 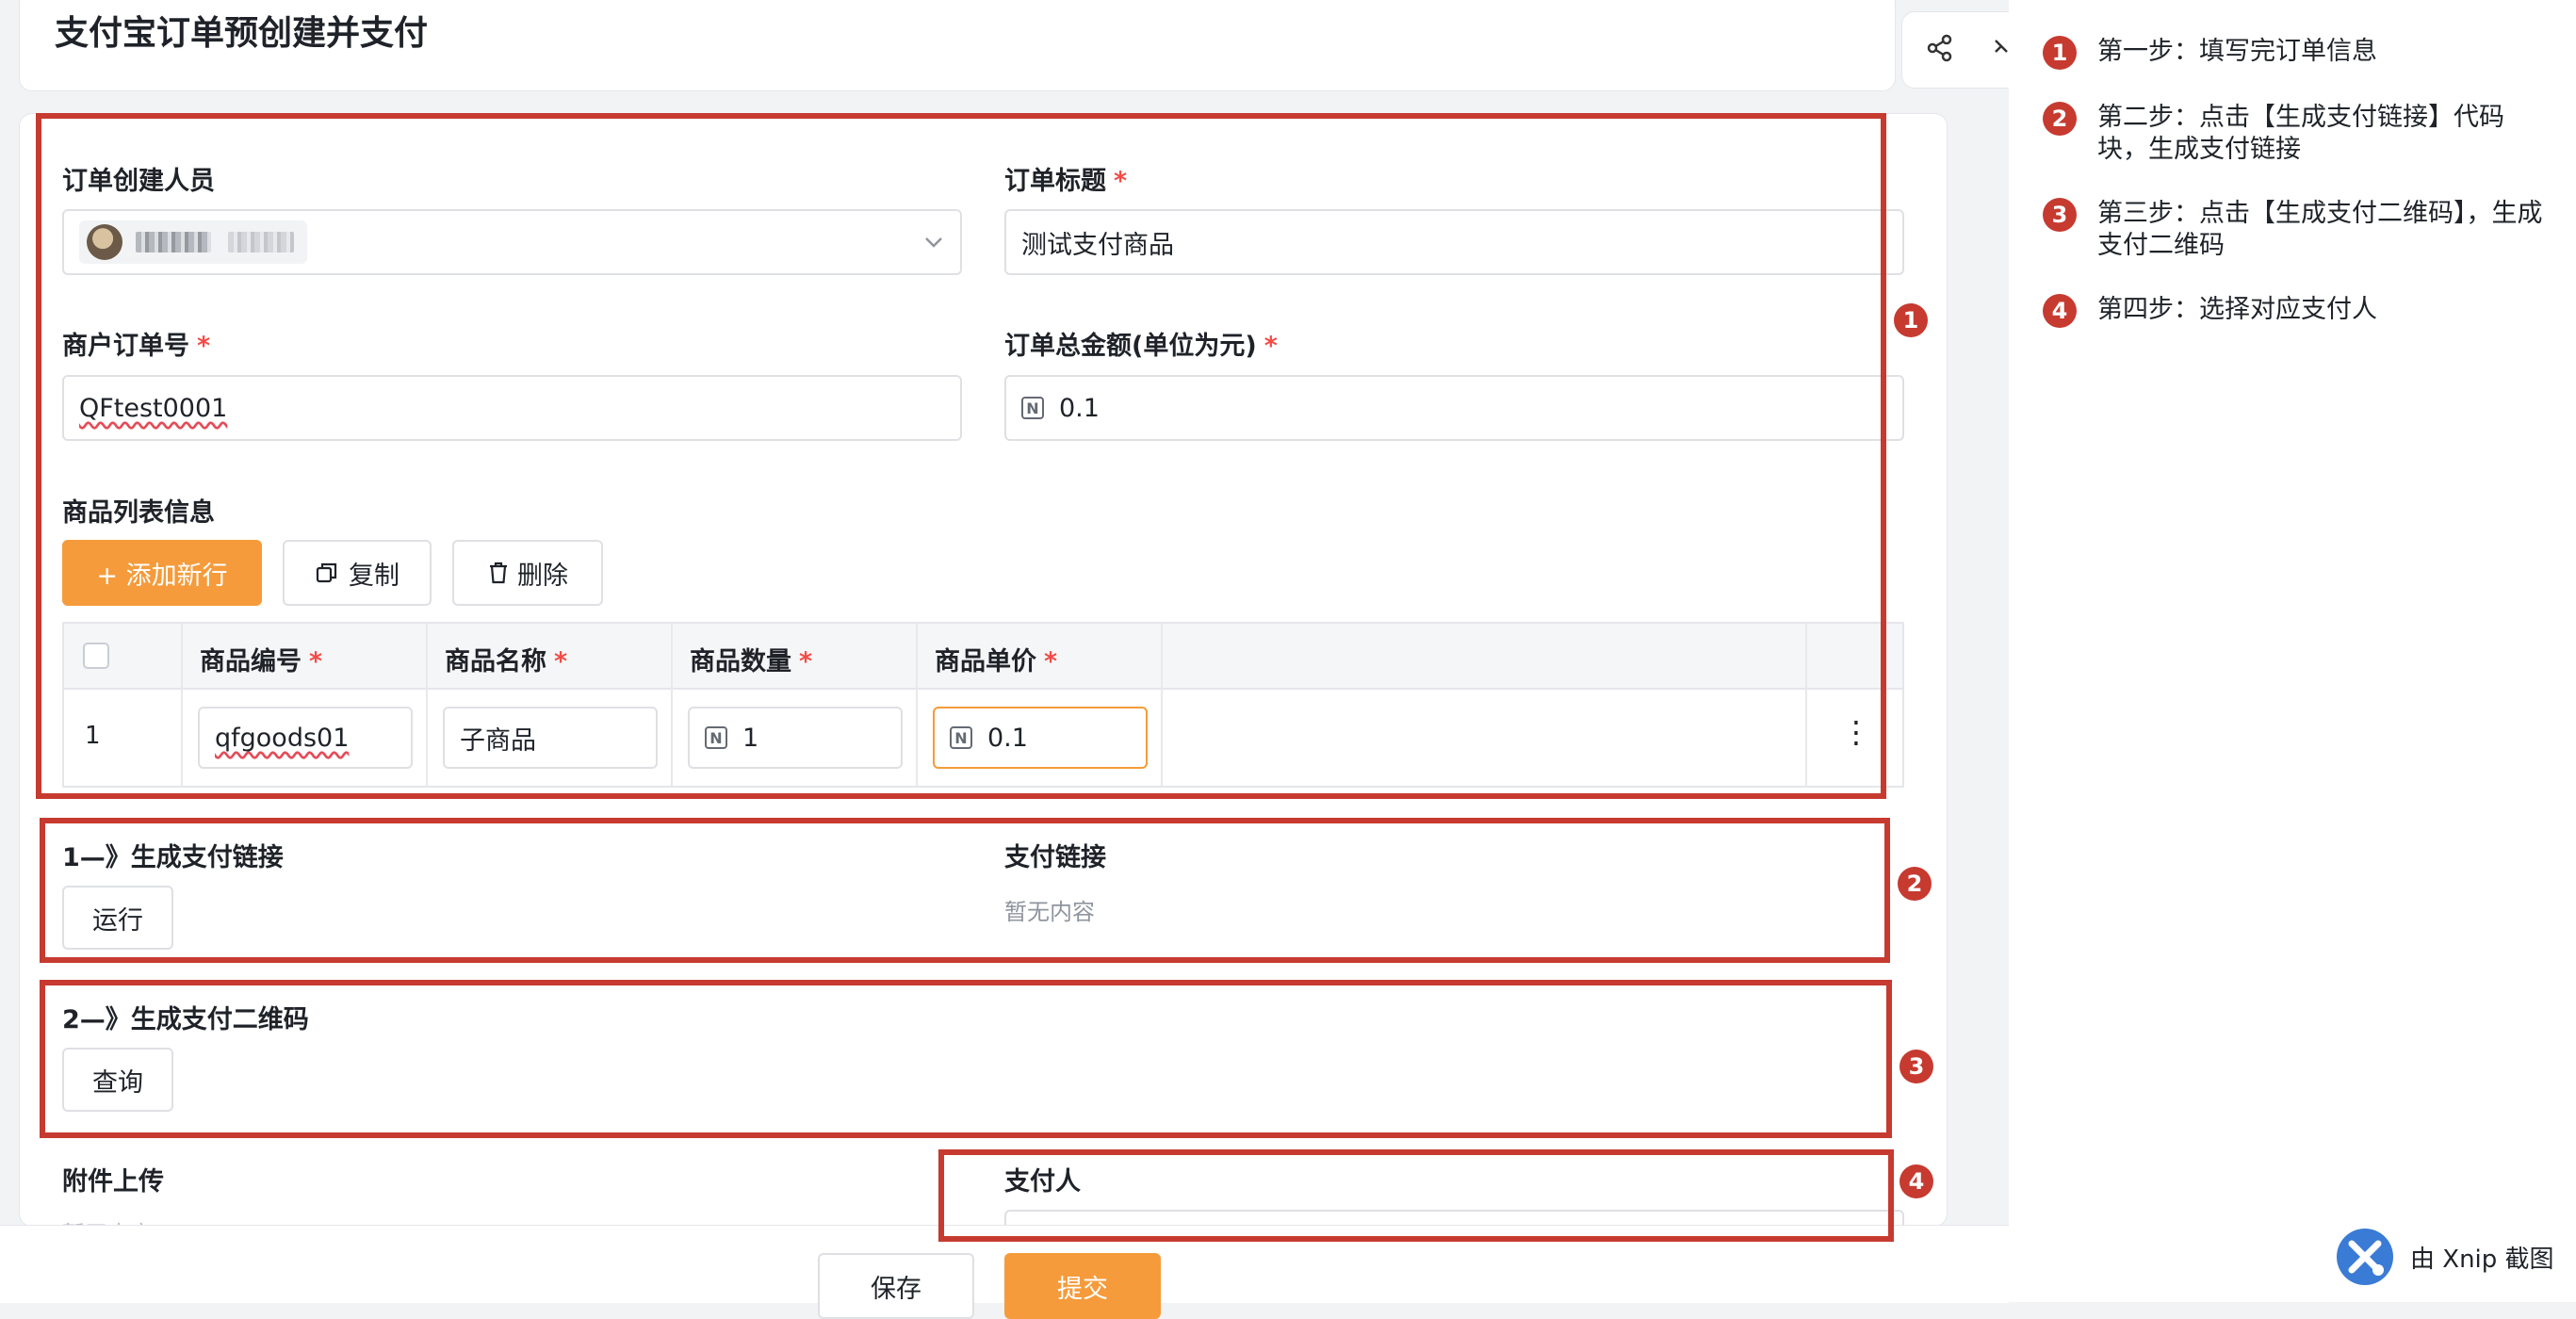 I want to click on instruction-marker-4: 4, so click(x=2060, y=311).